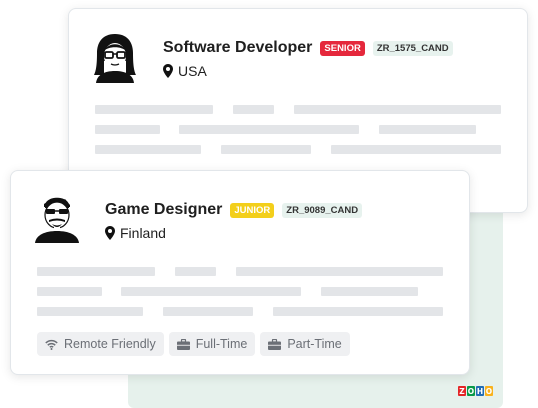  What do you see at coordinates (322, 210) in the screenshot?
I see `candidate-code: ZR_9089_CAND` at bounding box center [322, 210].